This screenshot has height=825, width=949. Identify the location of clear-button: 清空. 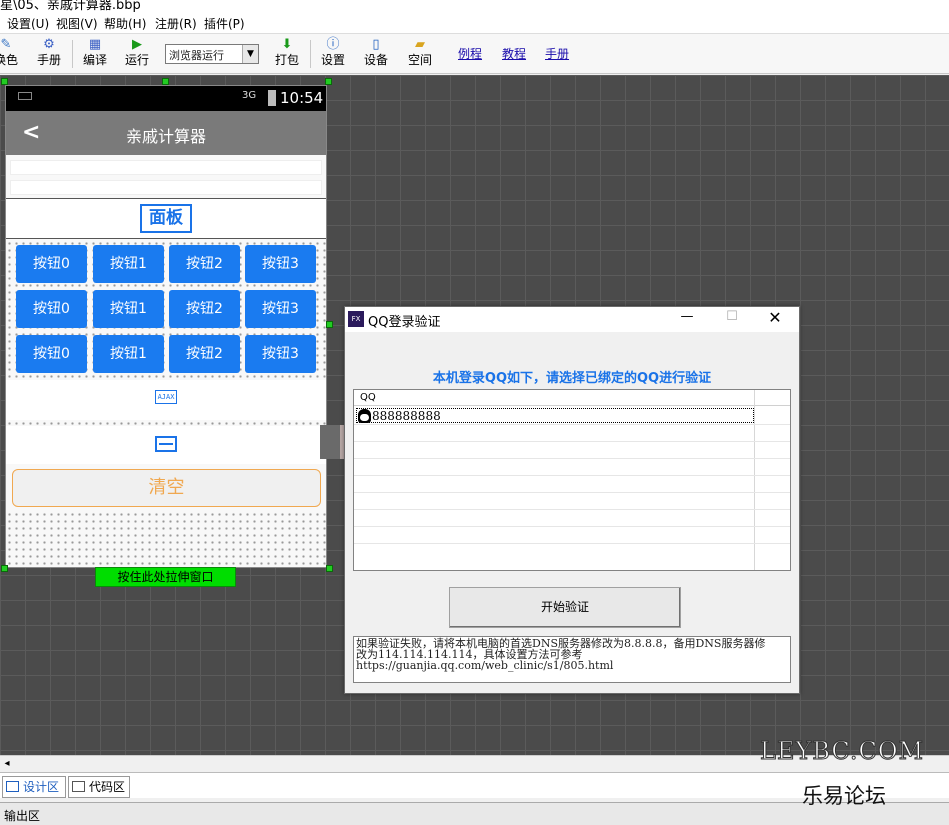
(166, 488).